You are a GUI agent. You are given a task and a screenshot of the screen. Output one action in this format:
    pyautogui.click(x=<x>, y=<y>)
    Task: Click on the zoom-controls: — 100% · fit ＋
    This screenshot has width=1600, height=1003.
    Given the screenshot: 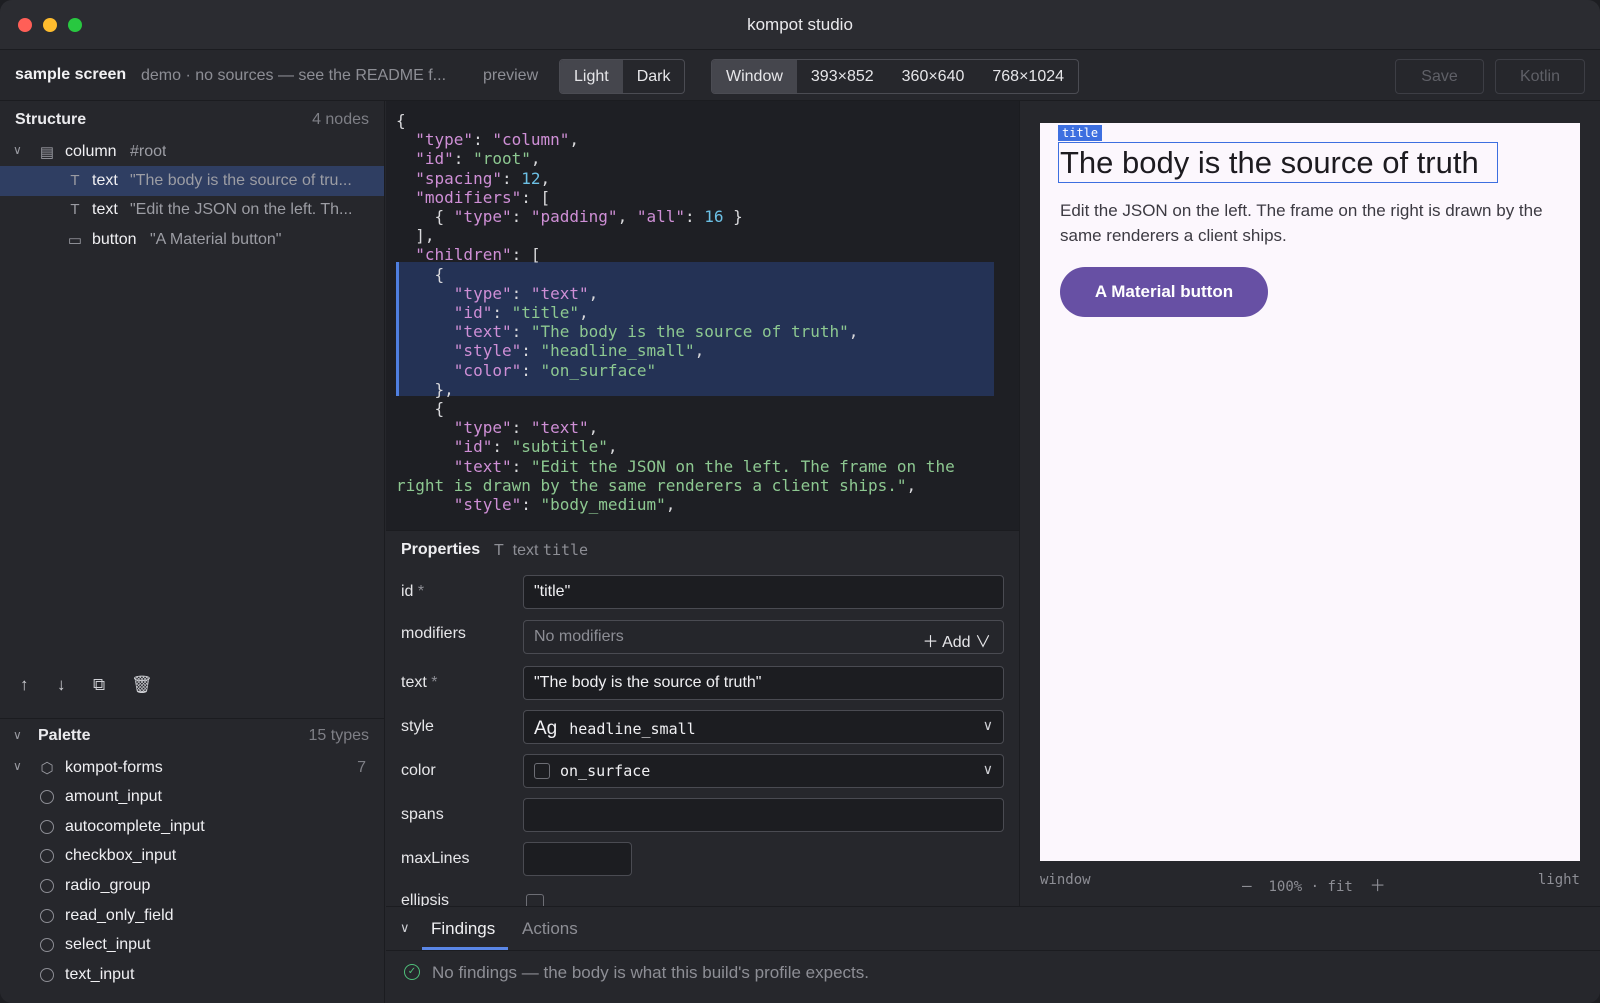 What is the action you would take?
    pyautogui.click(x=1314, y=885)
    